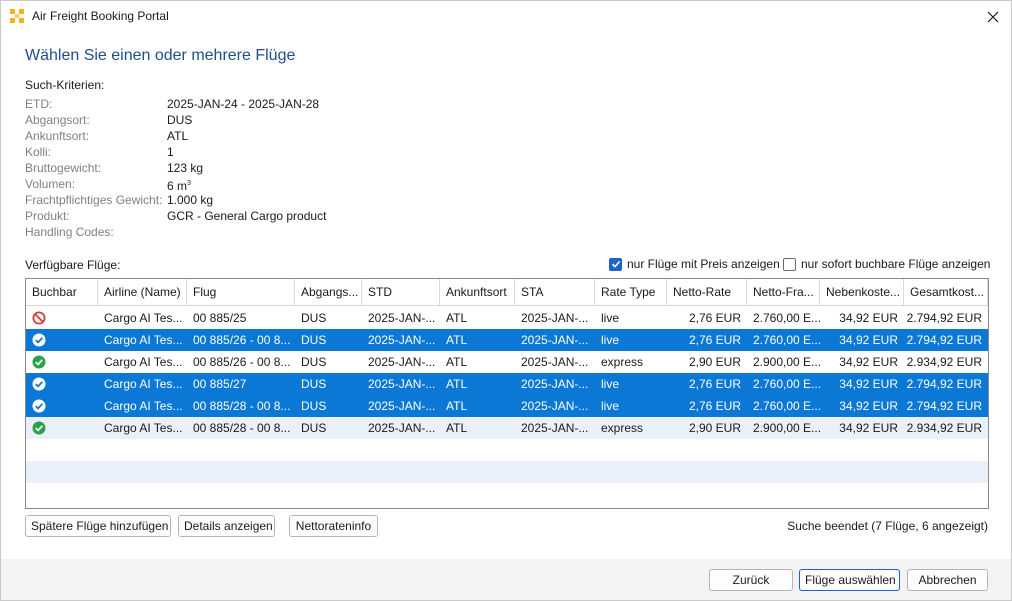 The height and width of the screenshot is (601, 1012). Describe the element at coordinates (98, 526) in the screenshot. I see `add-later-flights-button: Spätere Flüge hinzufügen` at that location.